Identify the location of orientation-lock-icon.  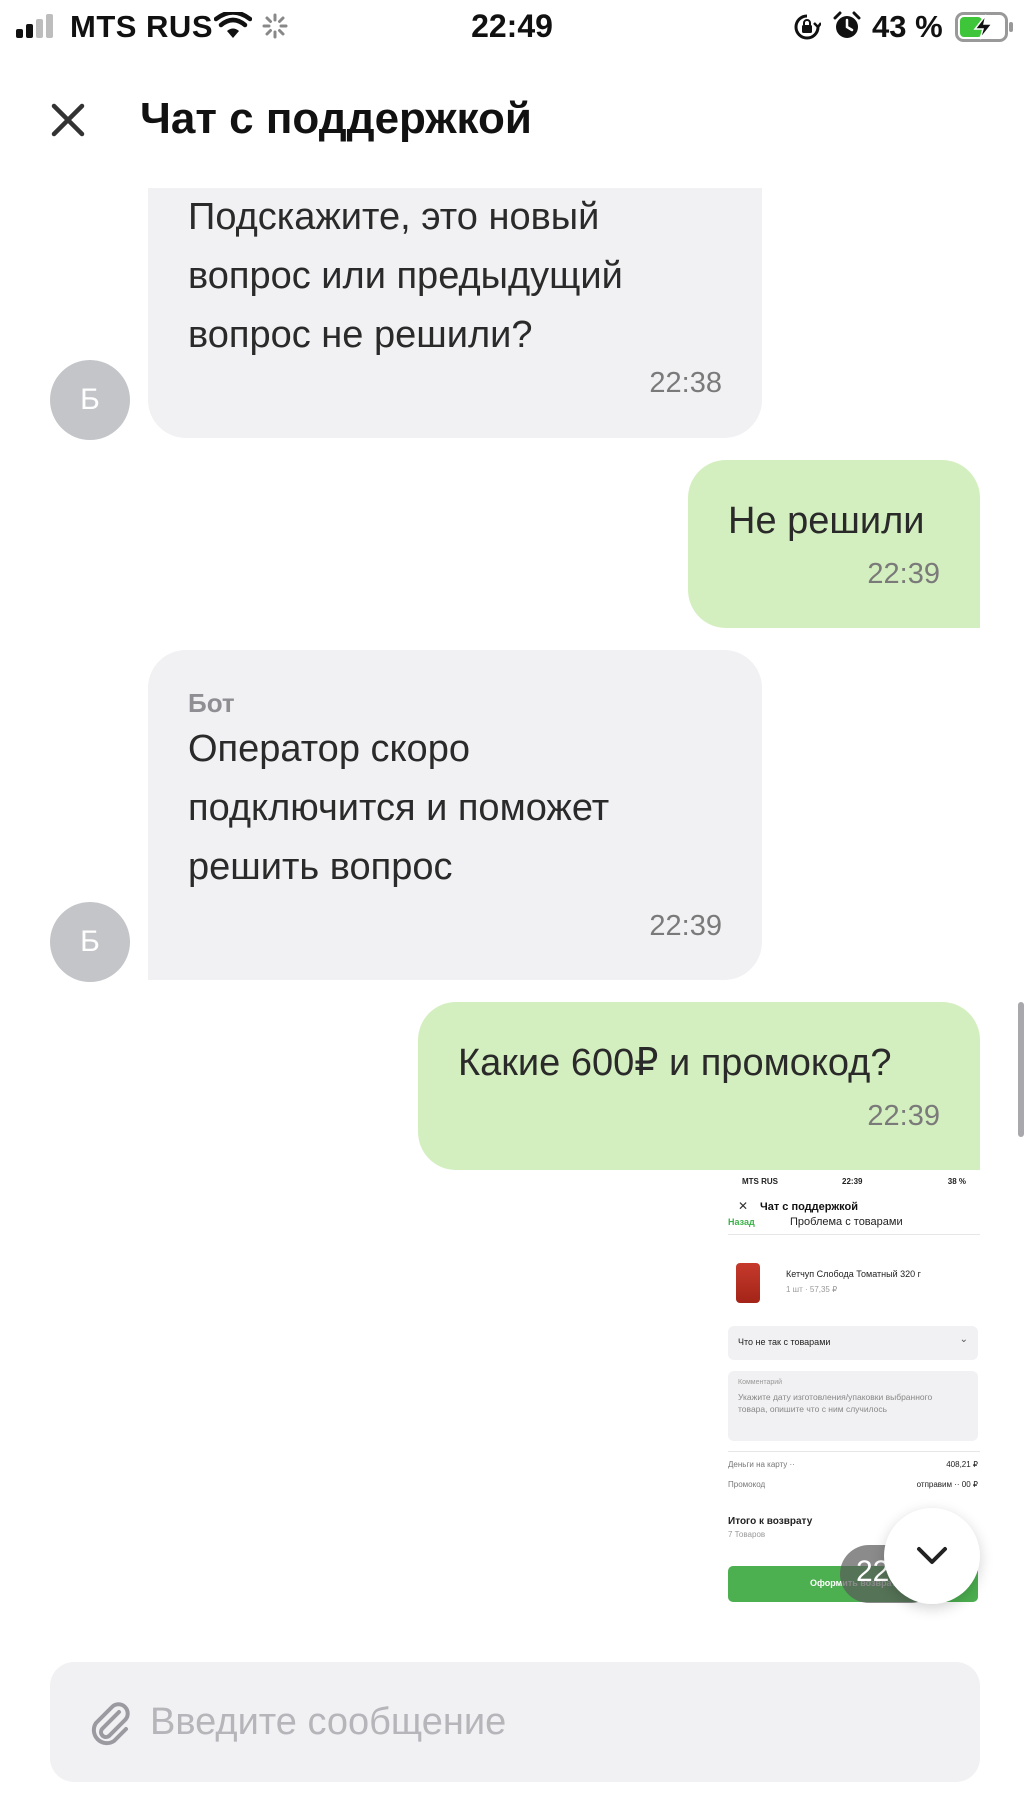
(807, 27).